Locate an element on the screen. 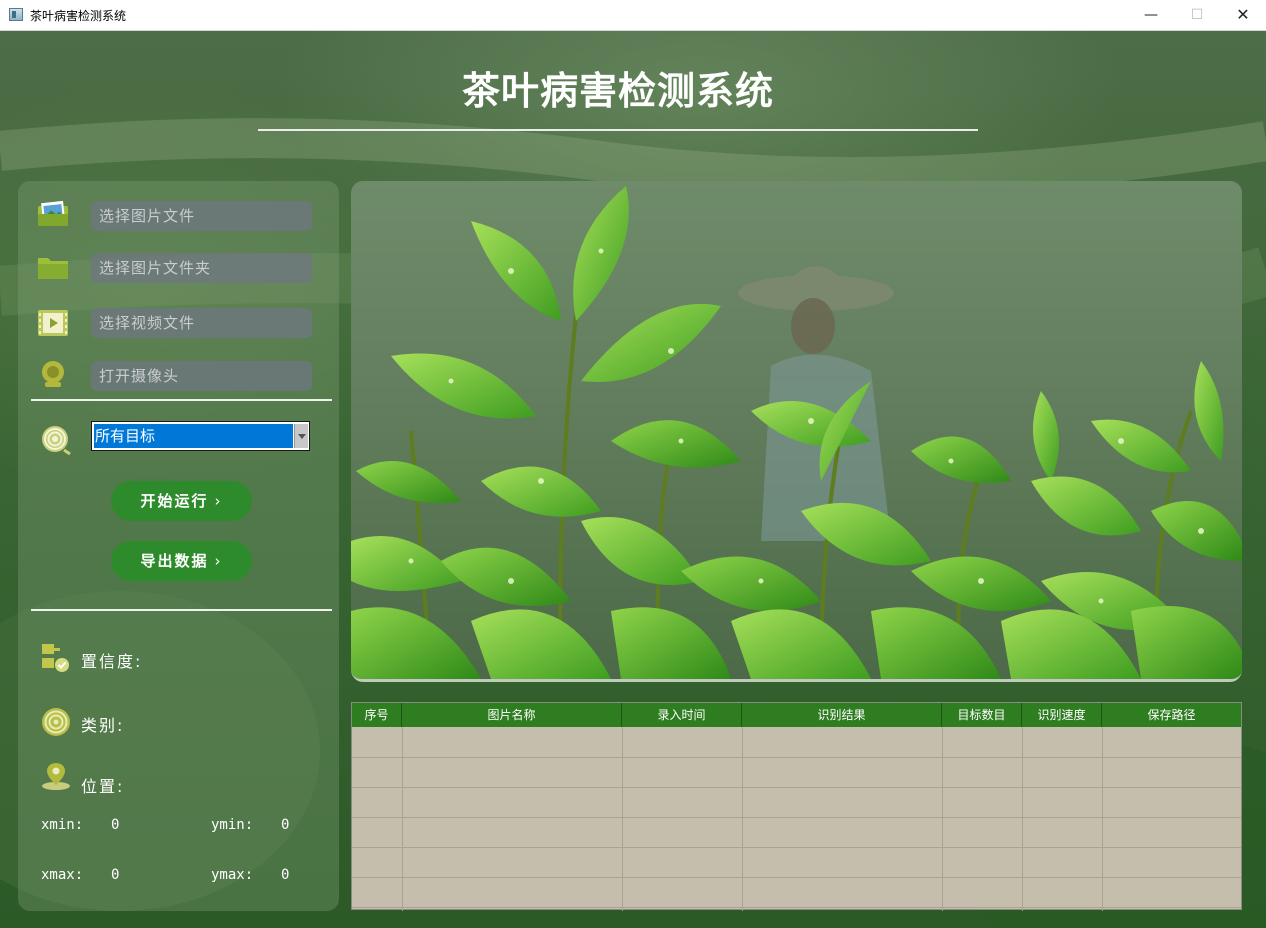  title-underline is located at coordinates (618, 130).